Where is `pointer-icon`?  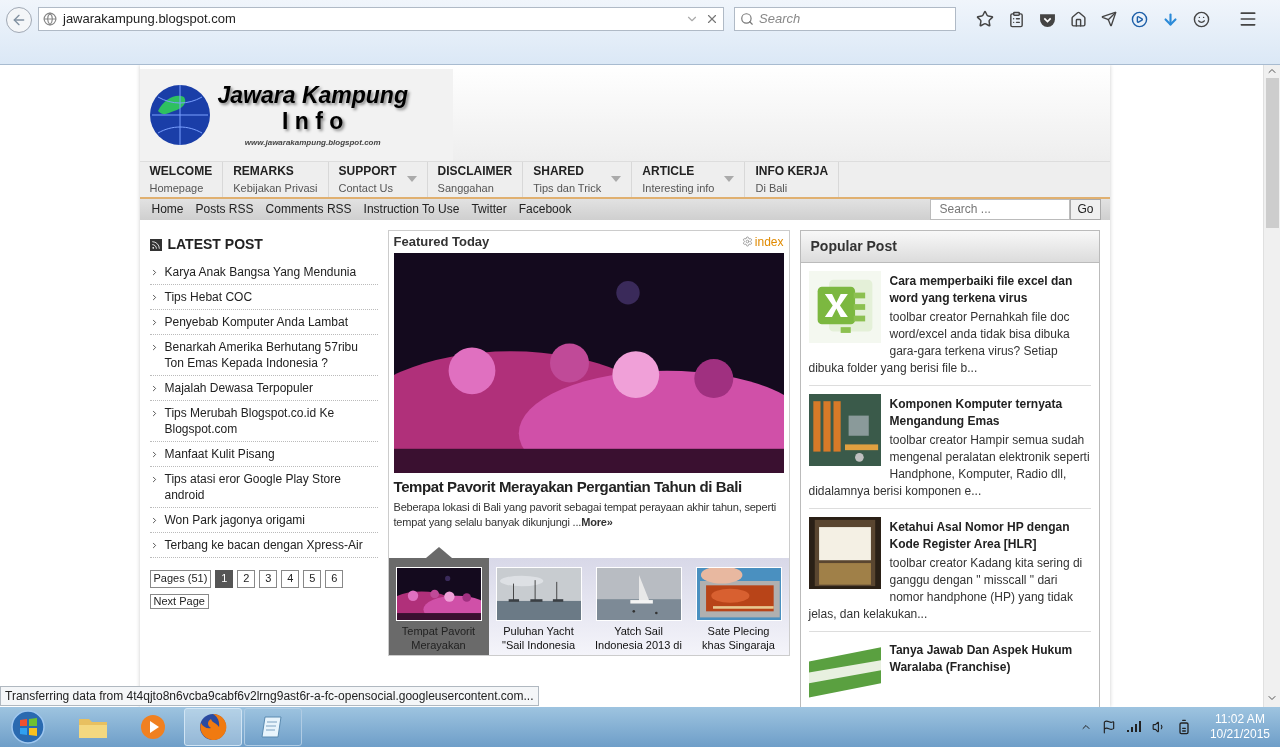
pointer-icon is located at coordinates (438, 552).